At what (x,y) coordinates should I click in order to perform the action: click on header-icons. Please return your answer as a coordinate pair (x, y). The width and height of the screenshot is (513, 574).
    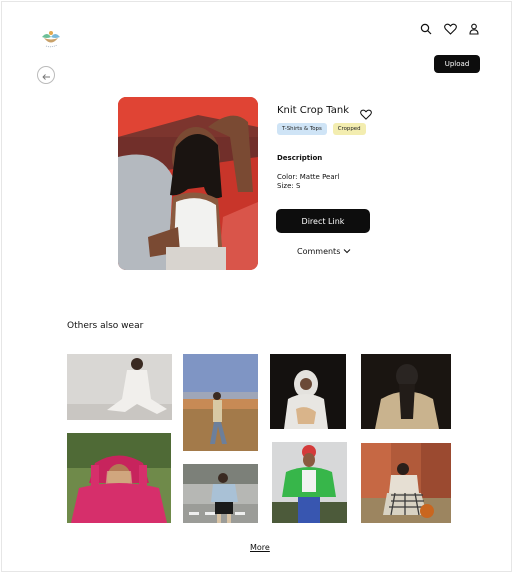
    Looking at the image, I should click on (450, 29).